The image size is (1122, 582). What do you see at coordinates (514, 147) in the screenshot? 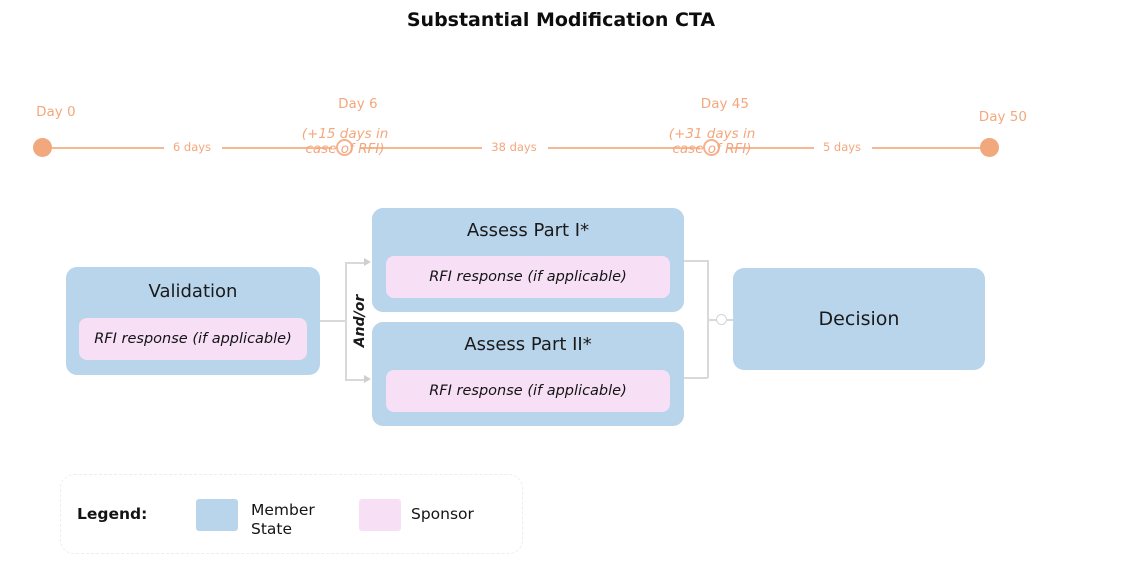
I see `timeline-duration-2: 38 days` at bounding box center [514, 147].